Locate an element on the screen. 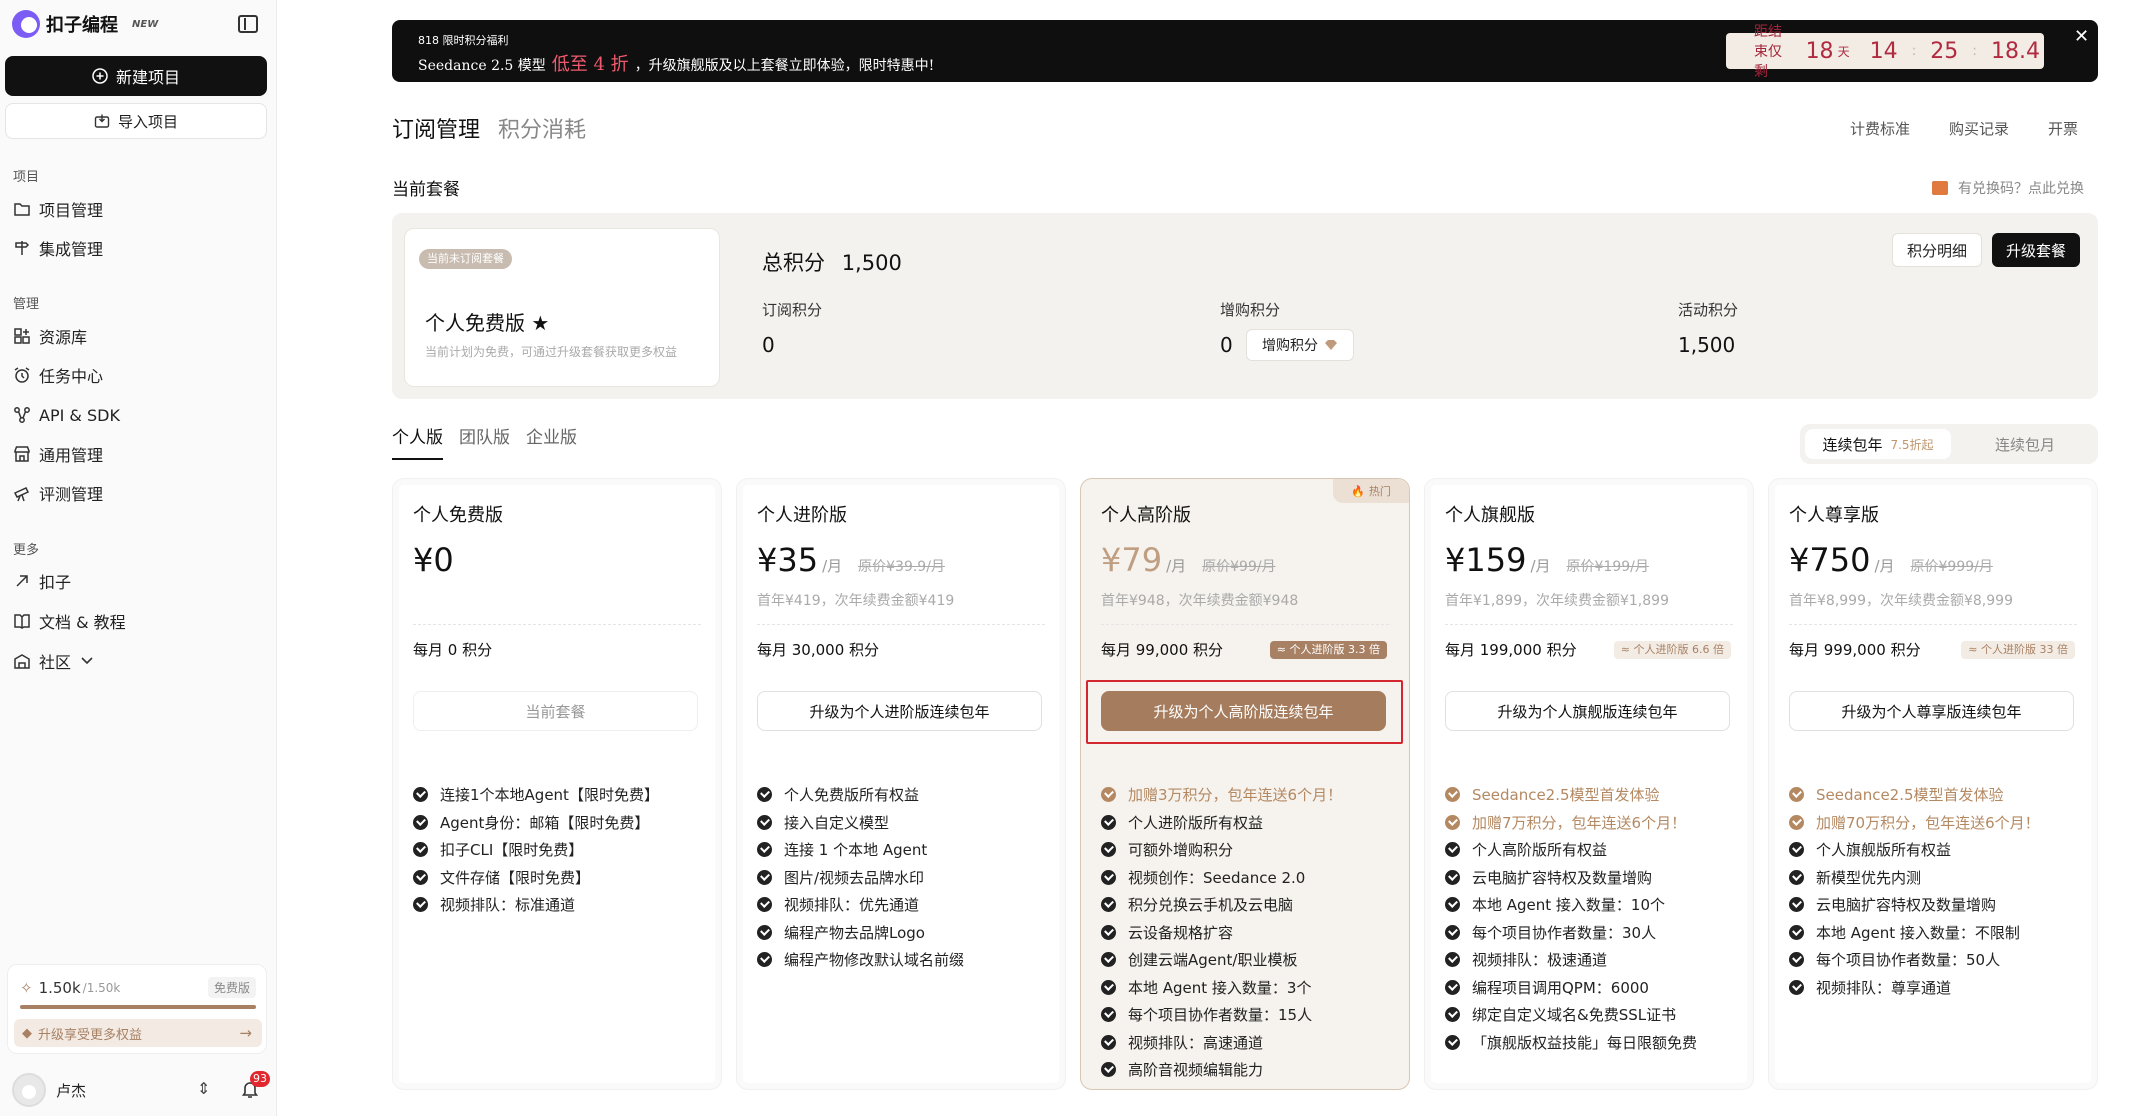 The height and width of the screenshot is (1116, 2136). tab-credit-consumption: 积分消耗 is located at coordinates (542, 128).